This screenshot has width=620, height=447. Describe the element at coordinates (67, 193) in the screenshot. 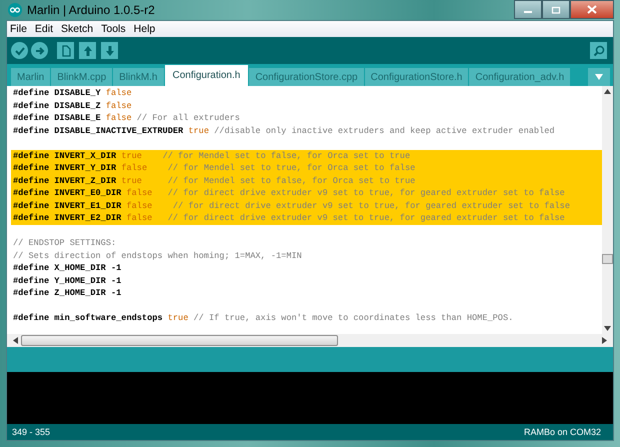

I see `code-text: #define INVERT_E0_DIR` at that location.